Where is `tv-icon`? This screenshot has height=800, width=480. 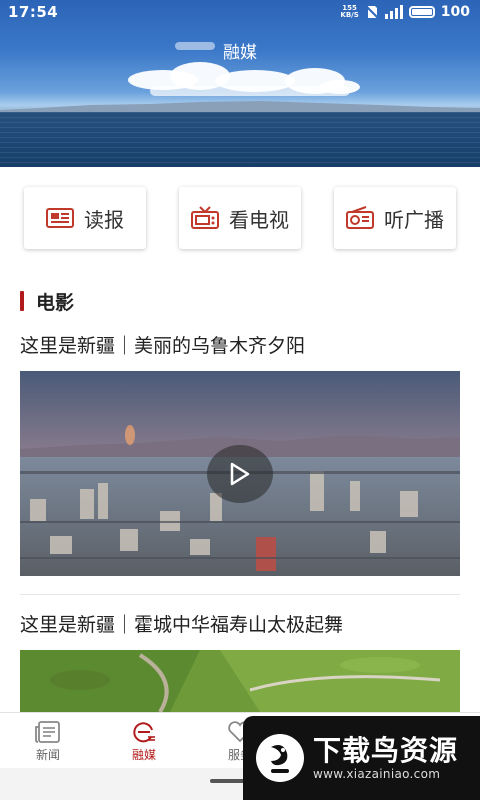 tv-icon is located at coordinates (205, 217).